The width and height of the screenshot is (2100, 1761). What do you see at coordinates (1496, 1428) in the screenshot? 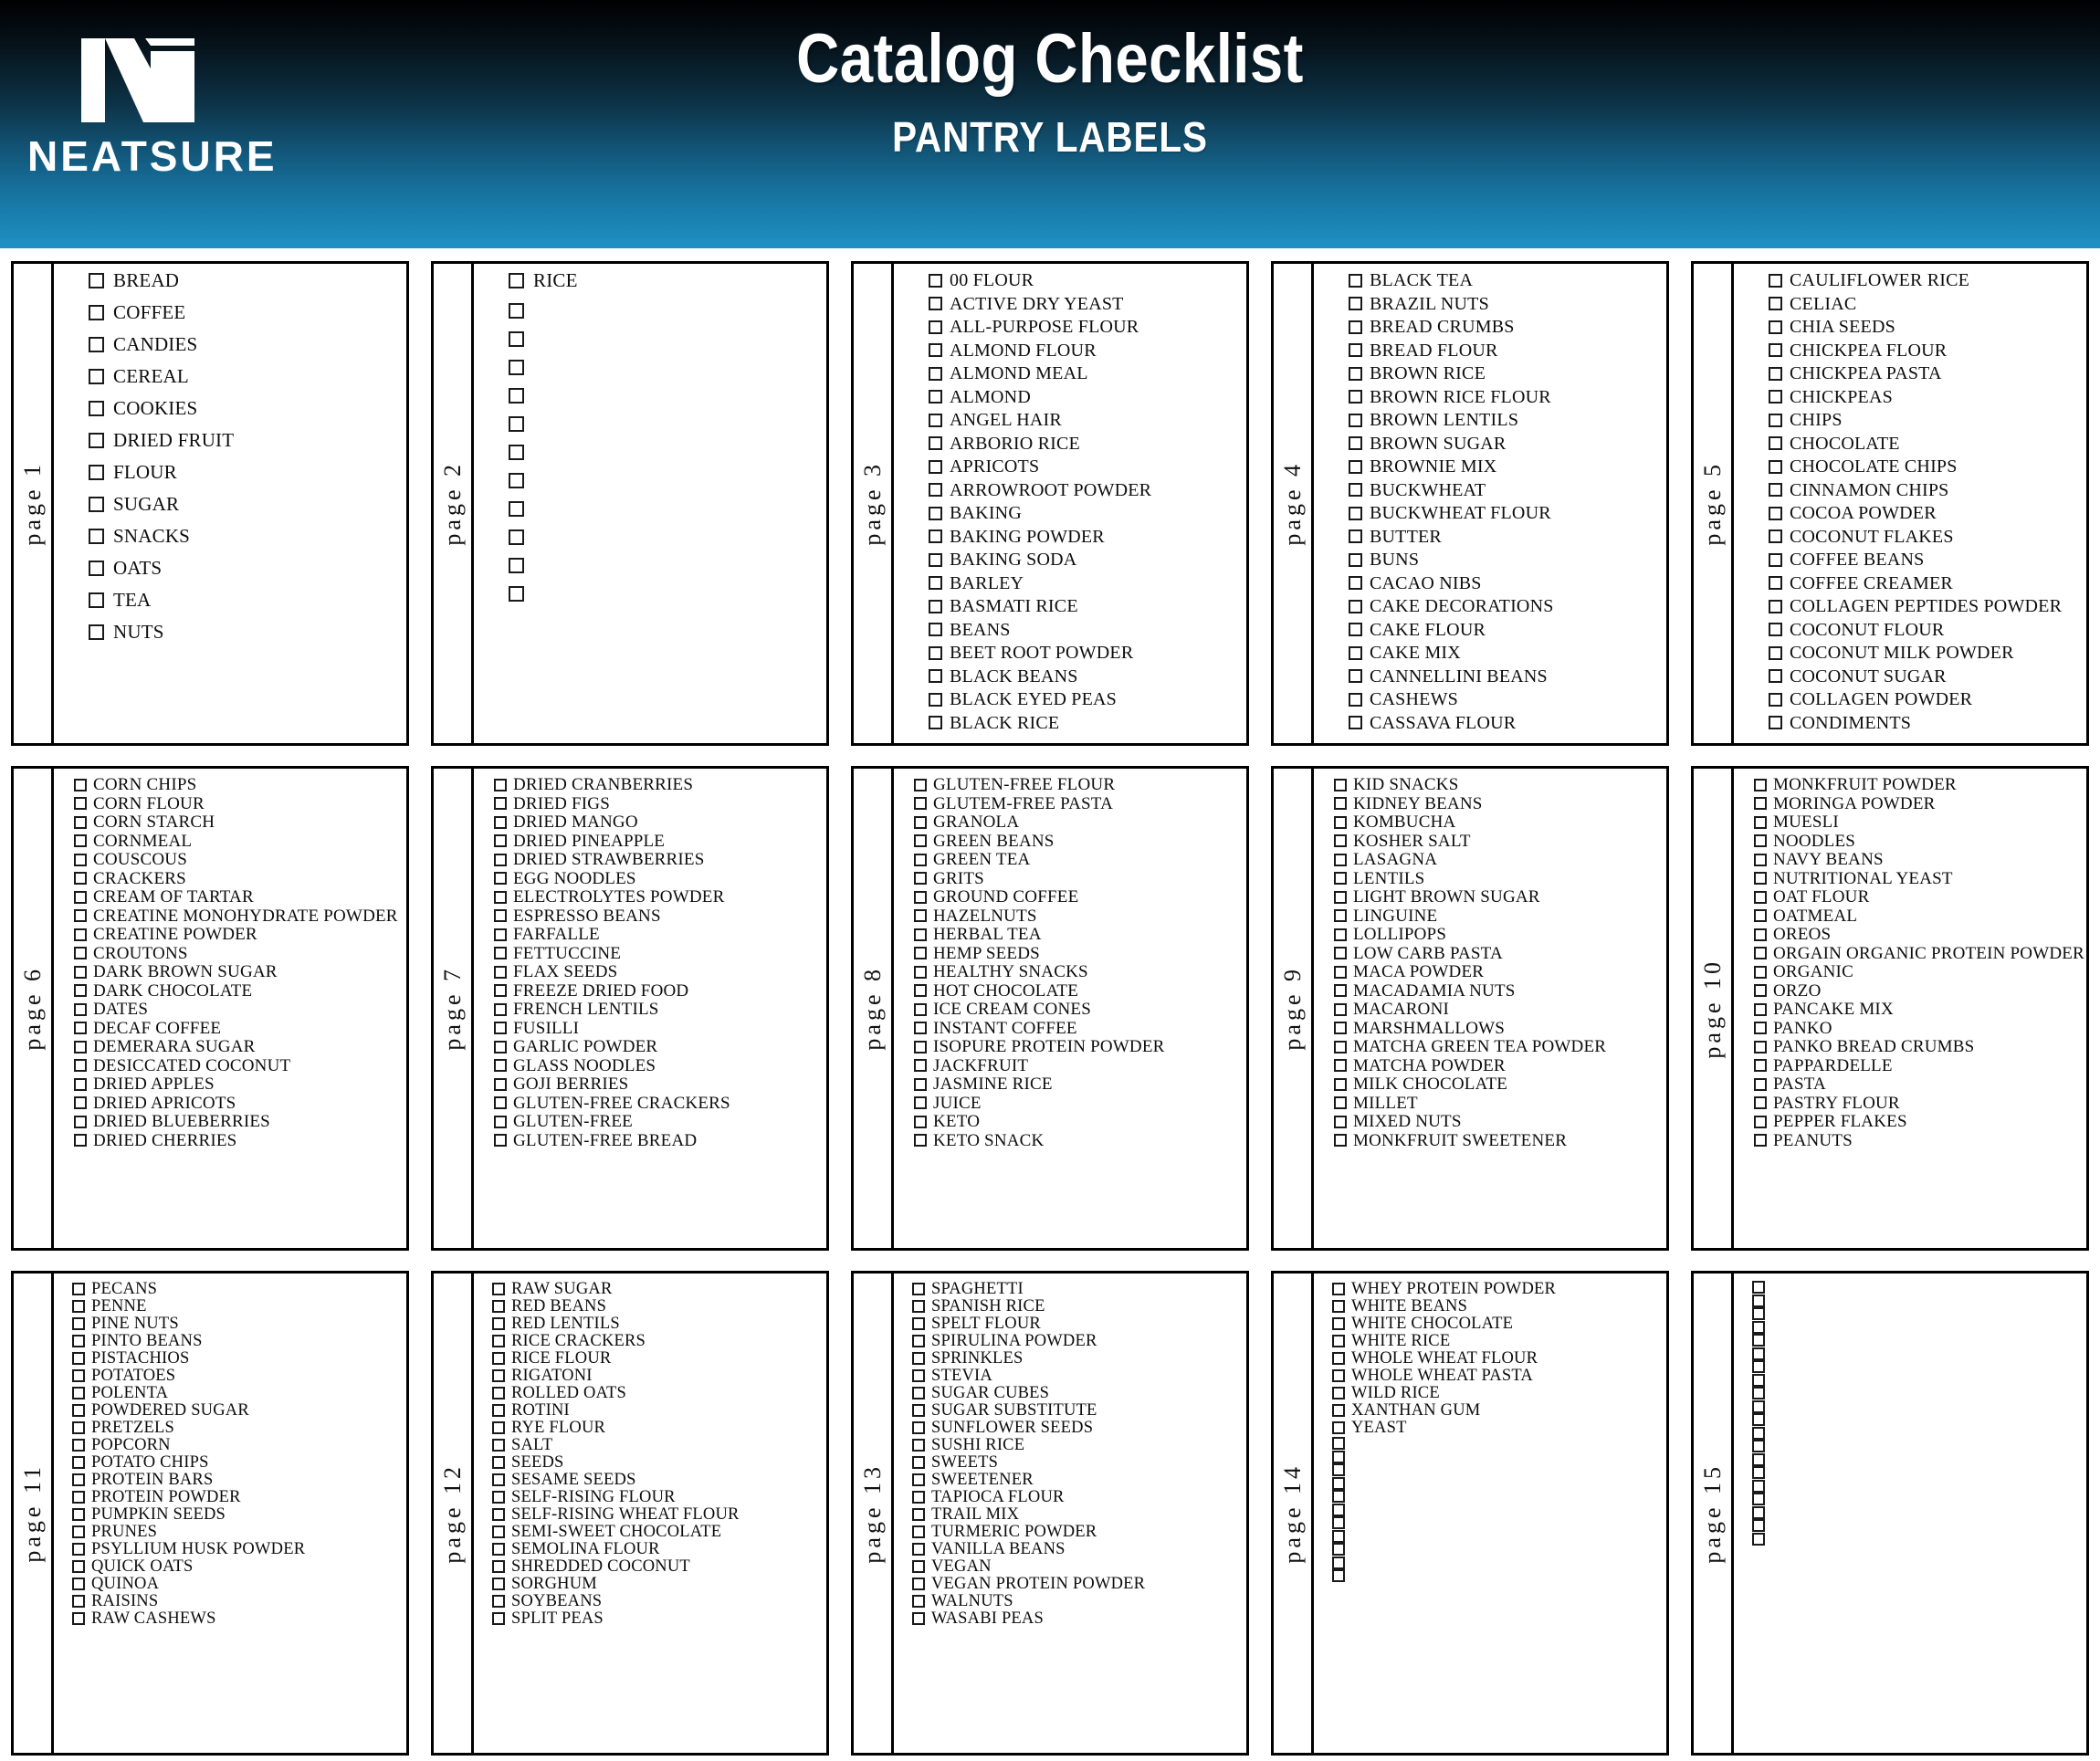
I see `checklist-item: YEAST` at bounding box center [1496, 1428].